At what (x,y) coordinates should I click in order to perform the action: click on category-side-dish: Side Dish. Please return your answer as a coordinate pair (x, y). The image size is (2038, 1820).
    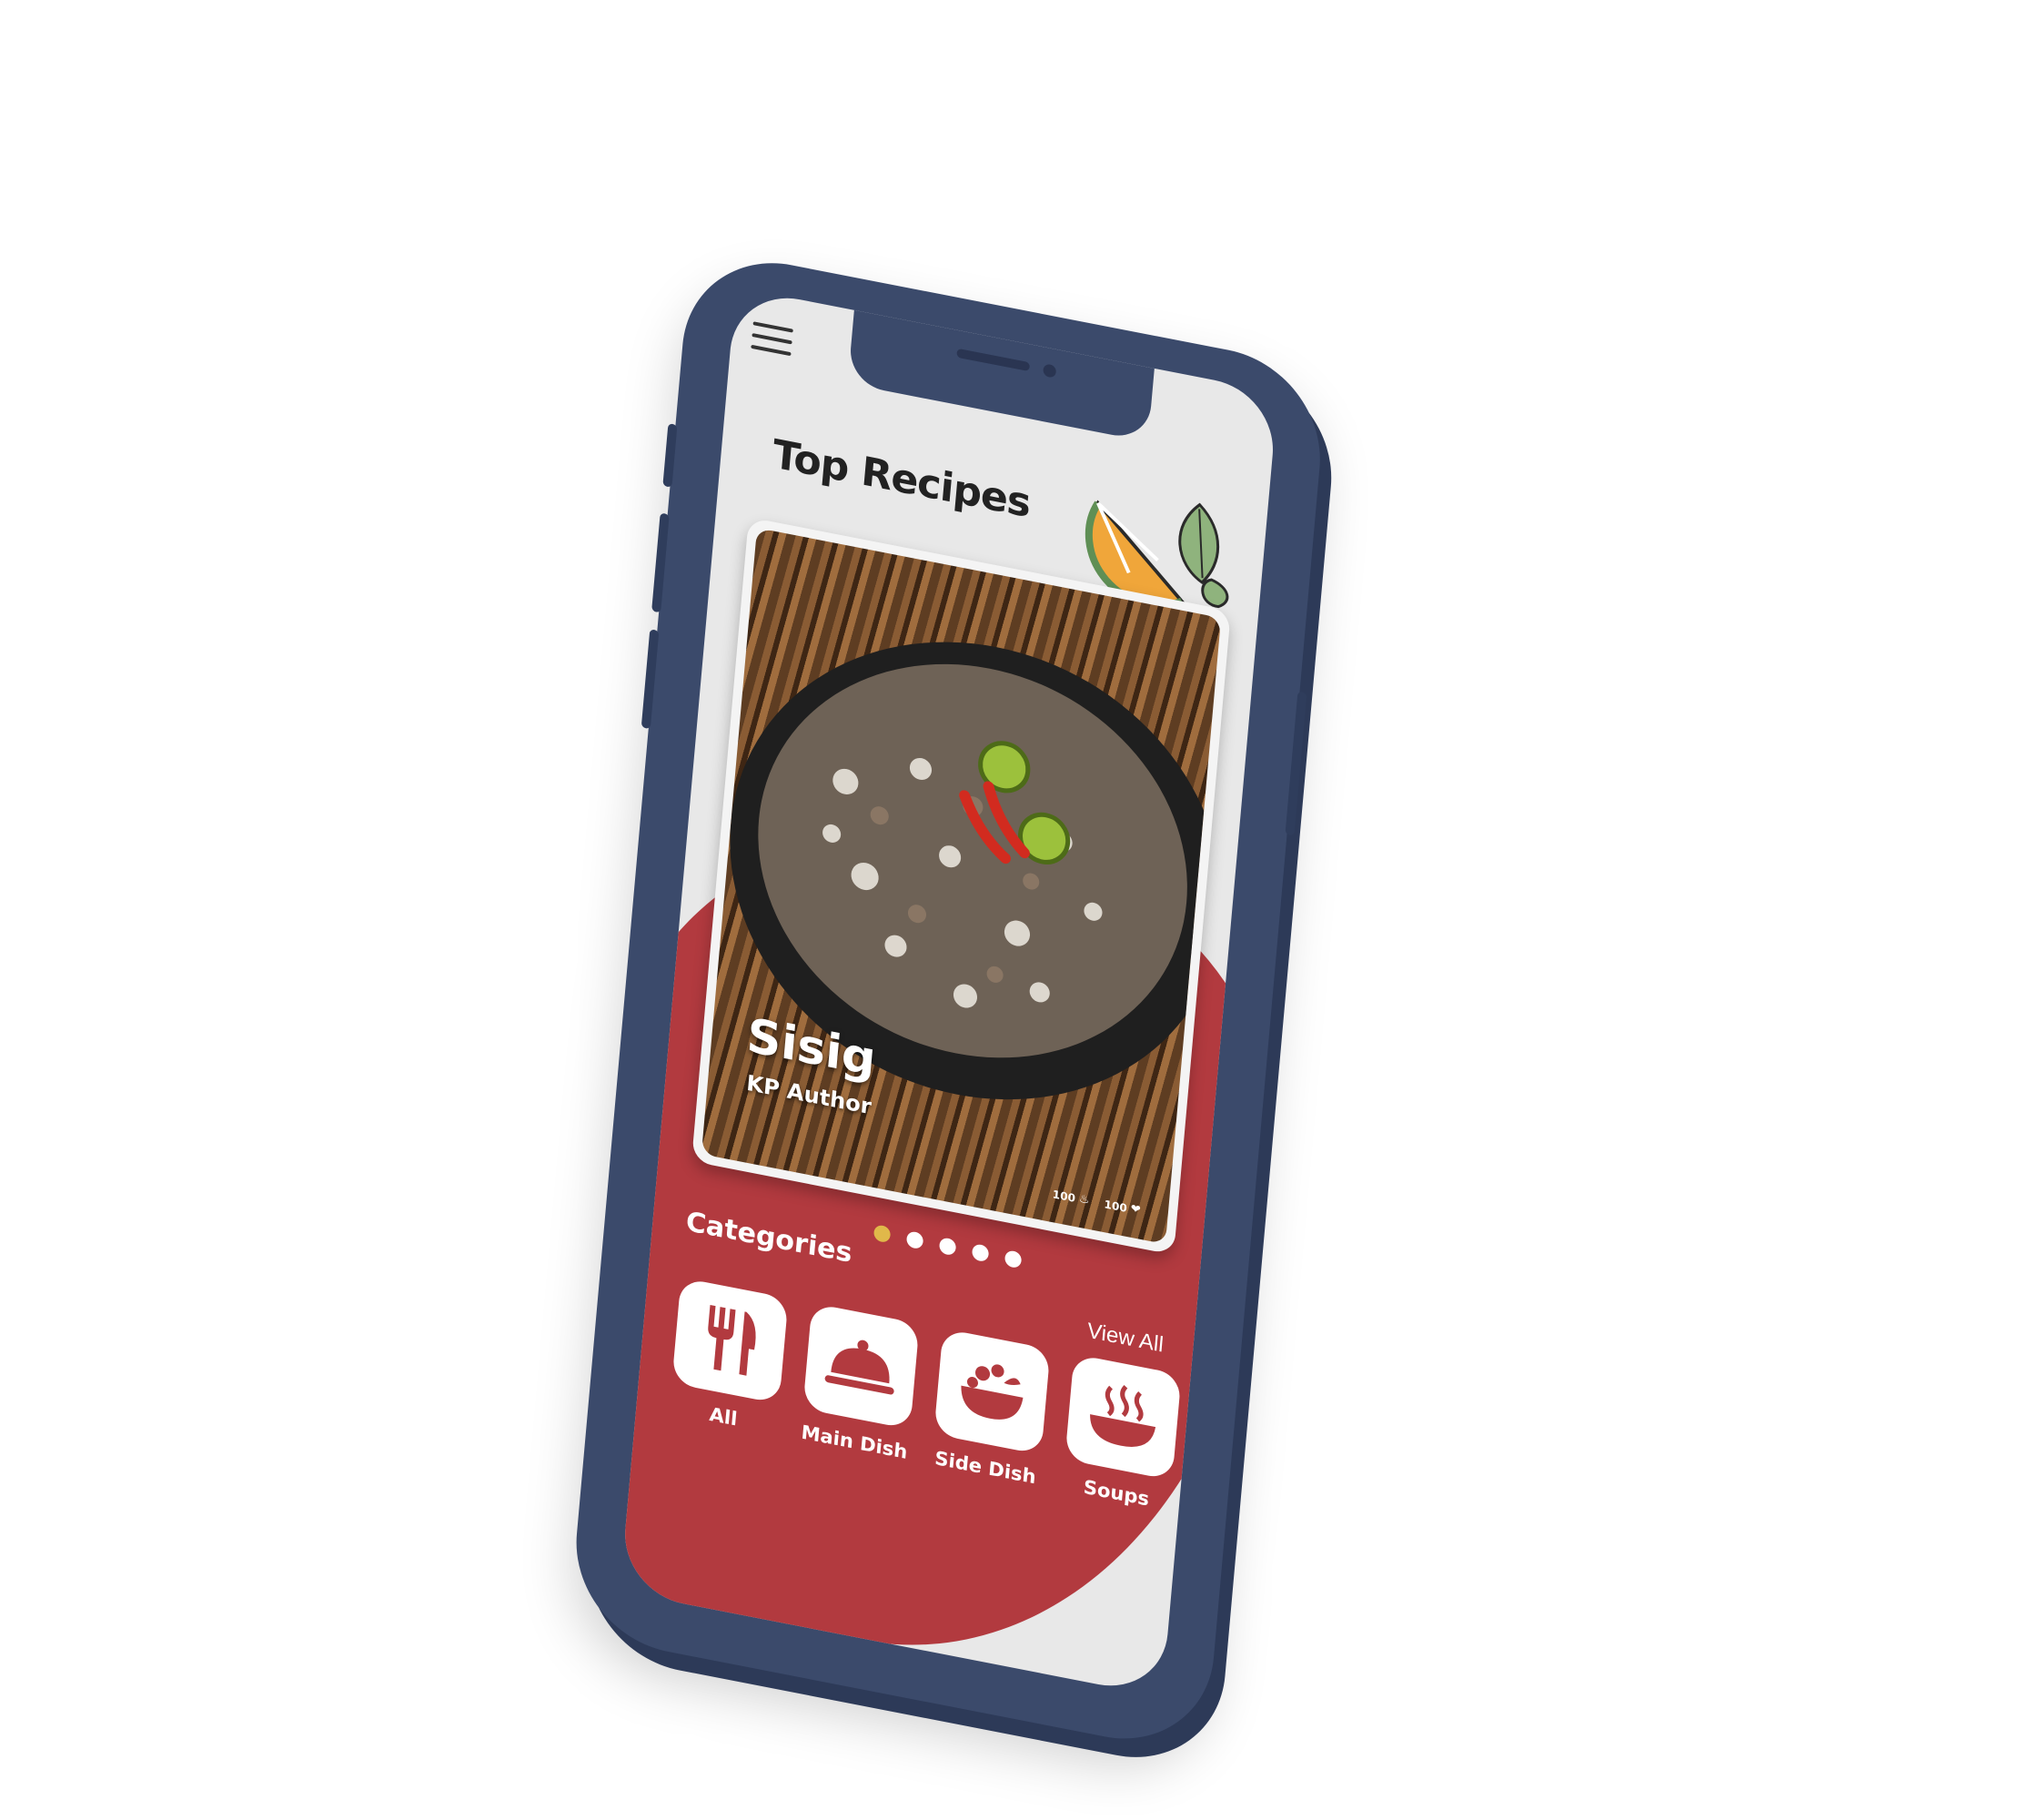
    Looking at the image, I should click on (991, 1409).